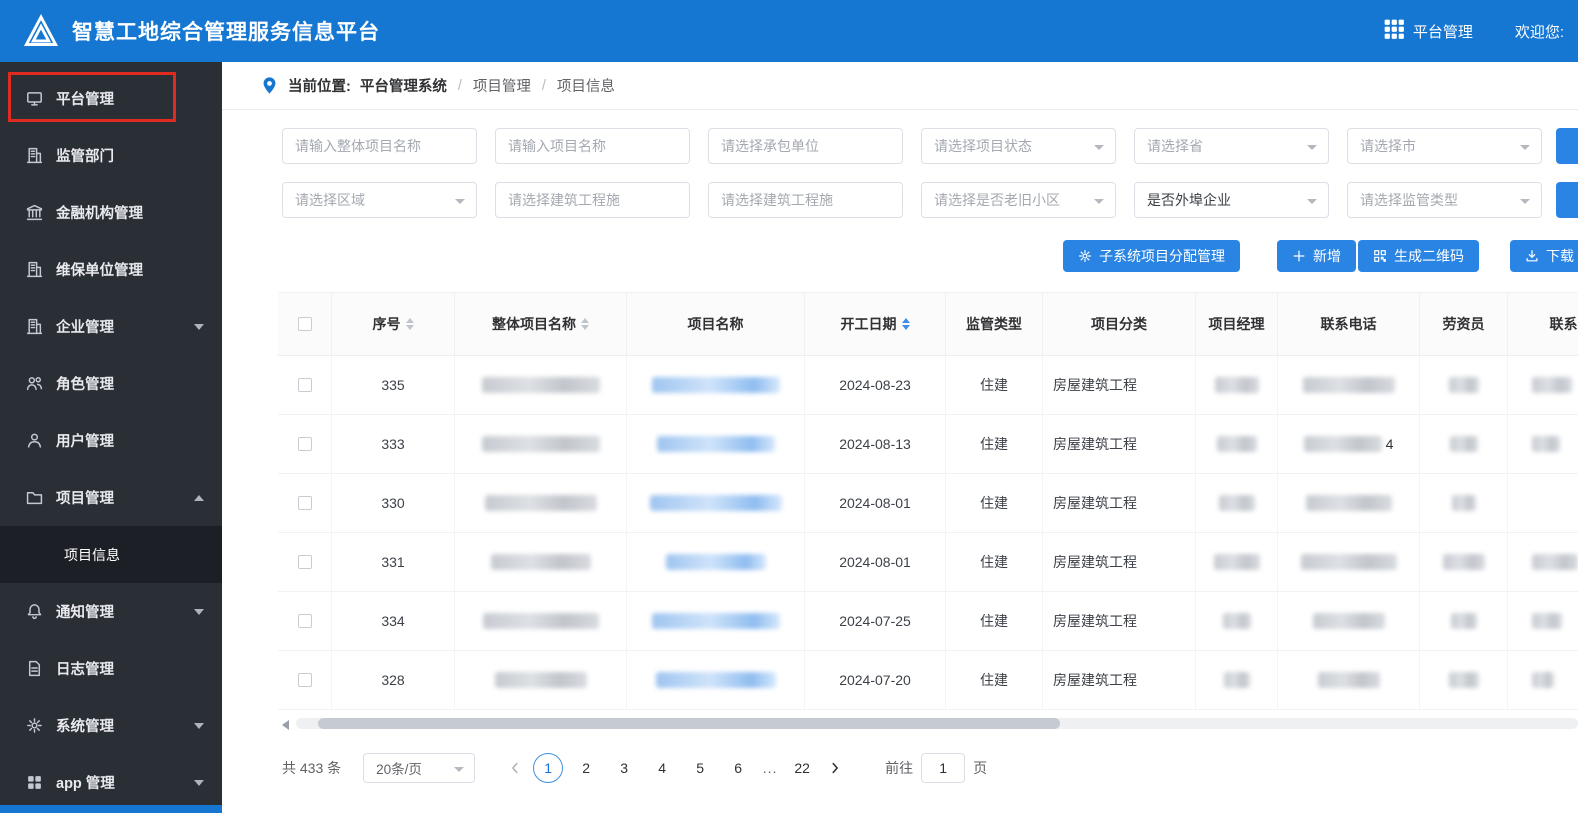 The width and height of the screenshot is (1578, 813). I want to click on sidebar-item-role: 角色管理, so click(111, 383).